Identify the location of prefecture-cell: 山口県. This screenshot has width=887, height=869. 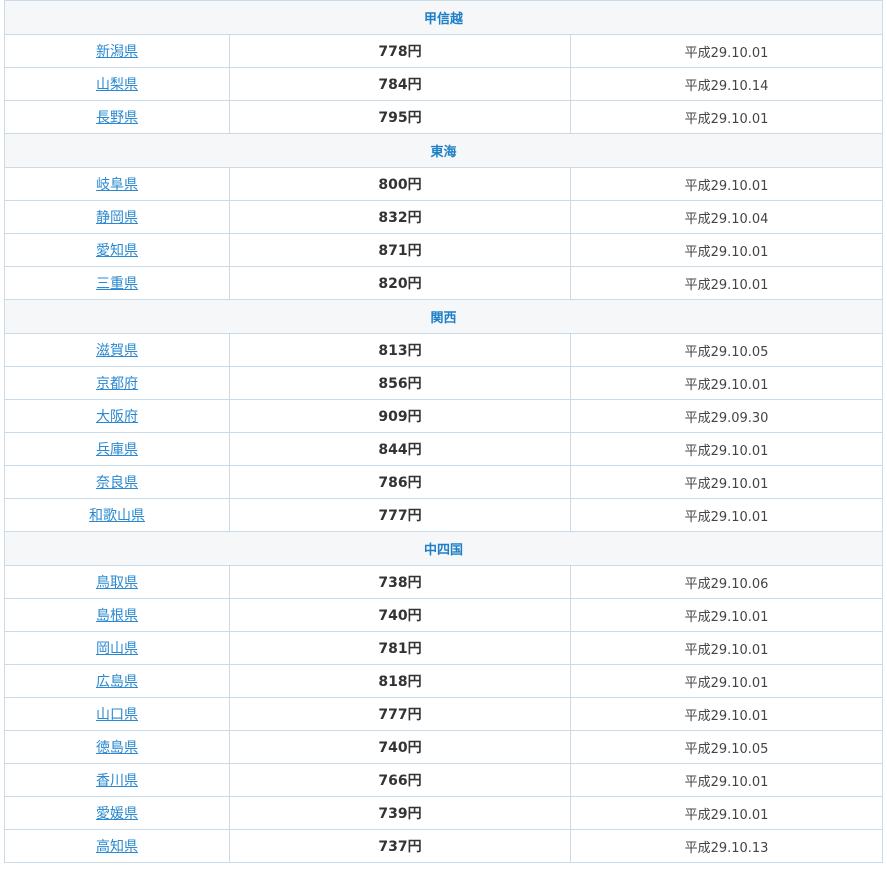
(117, 714).